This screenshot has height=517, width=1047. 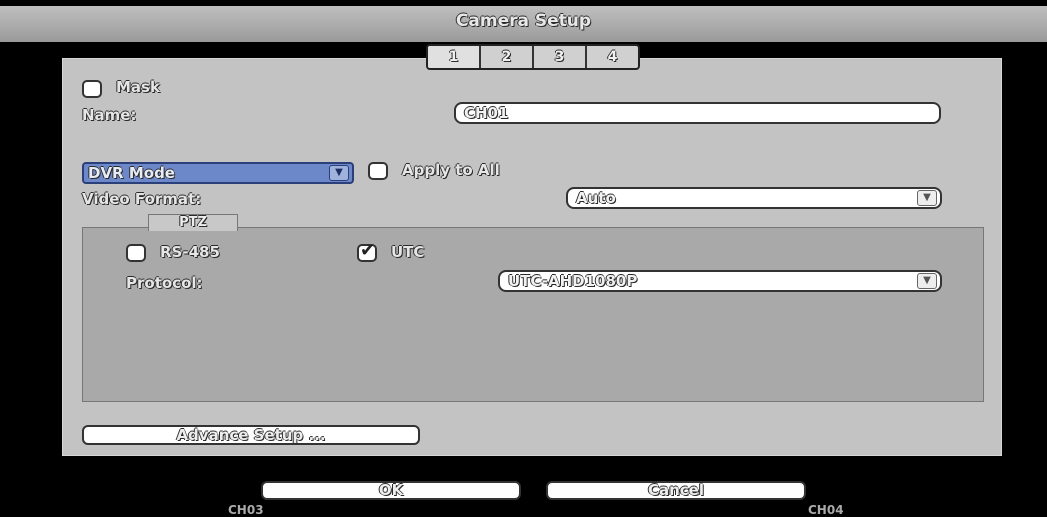 What do you see at coordinates (507, 57) in the screenshot?
I see `tab-2: 2` at bounding box center [507, 57].